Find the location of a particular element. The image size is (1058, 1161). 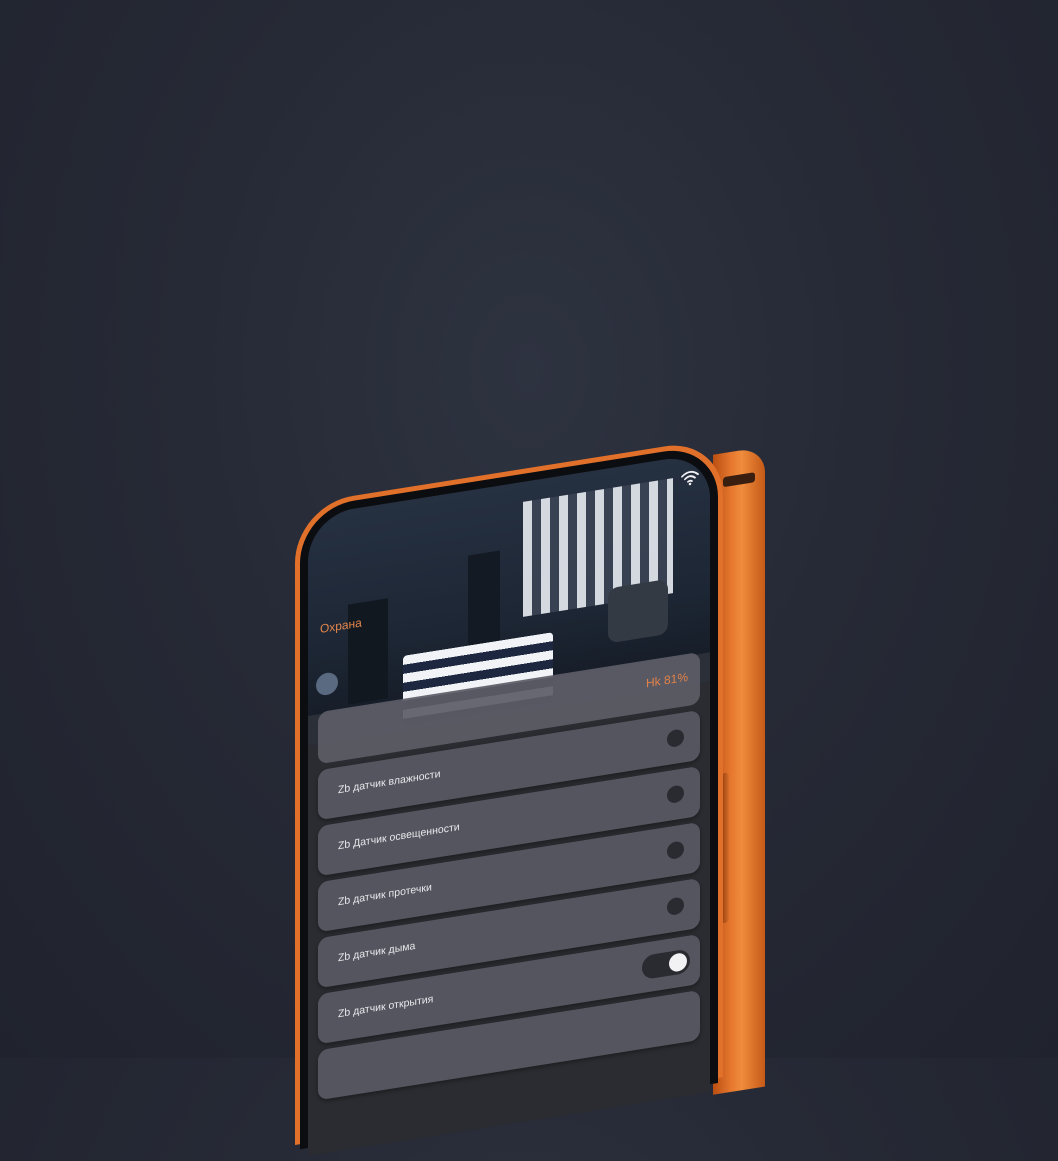

sensor-label: Zb датчик дыма is located at coordinates (377, 952).